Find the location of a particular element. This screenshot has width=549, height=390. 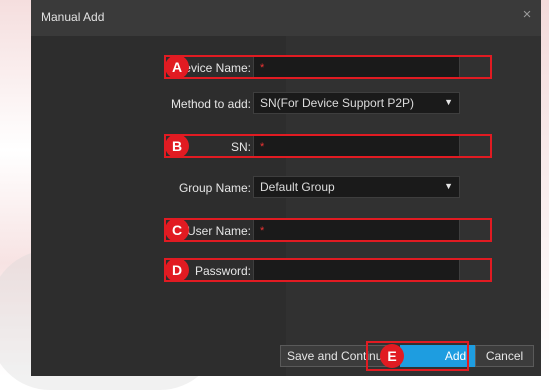

method-label: Method to add: is located at coordinates (210, 104).